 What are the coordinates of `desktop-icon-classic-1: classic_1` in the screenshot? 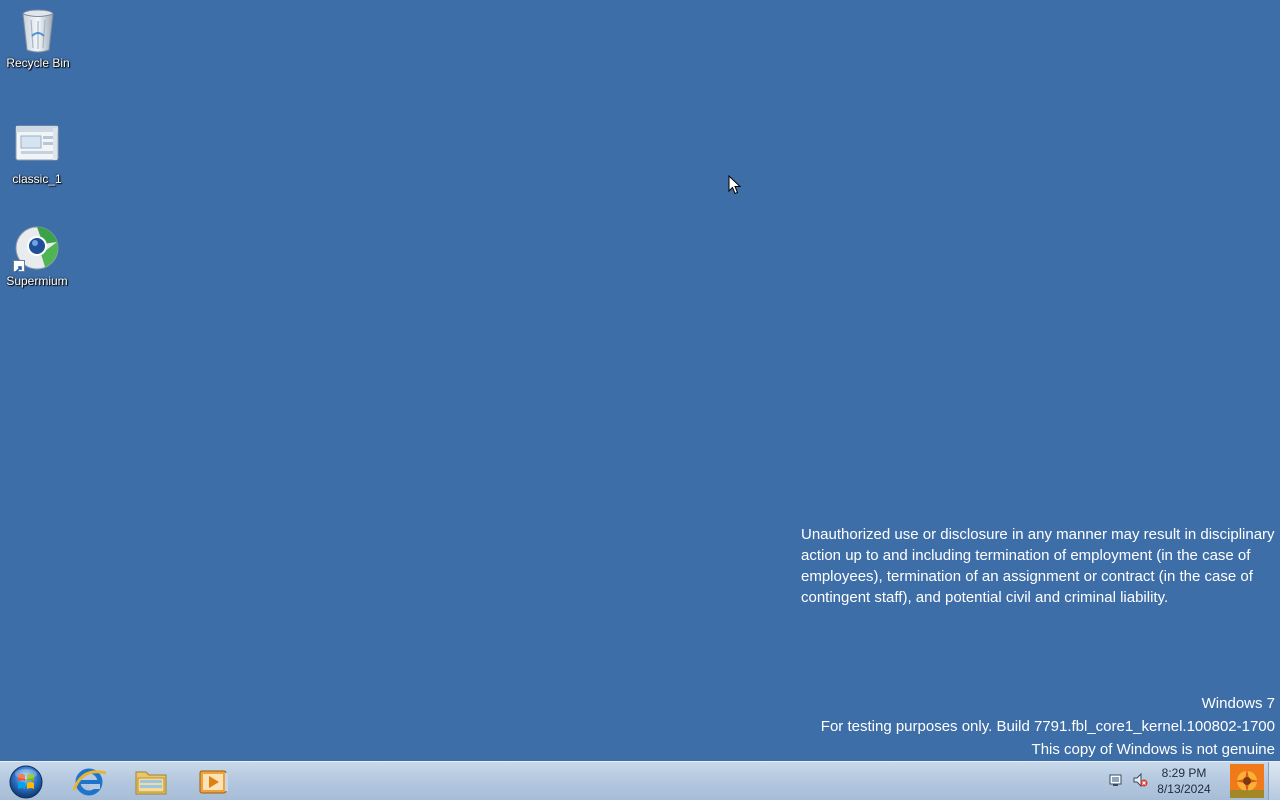 It's located at (37, 154).